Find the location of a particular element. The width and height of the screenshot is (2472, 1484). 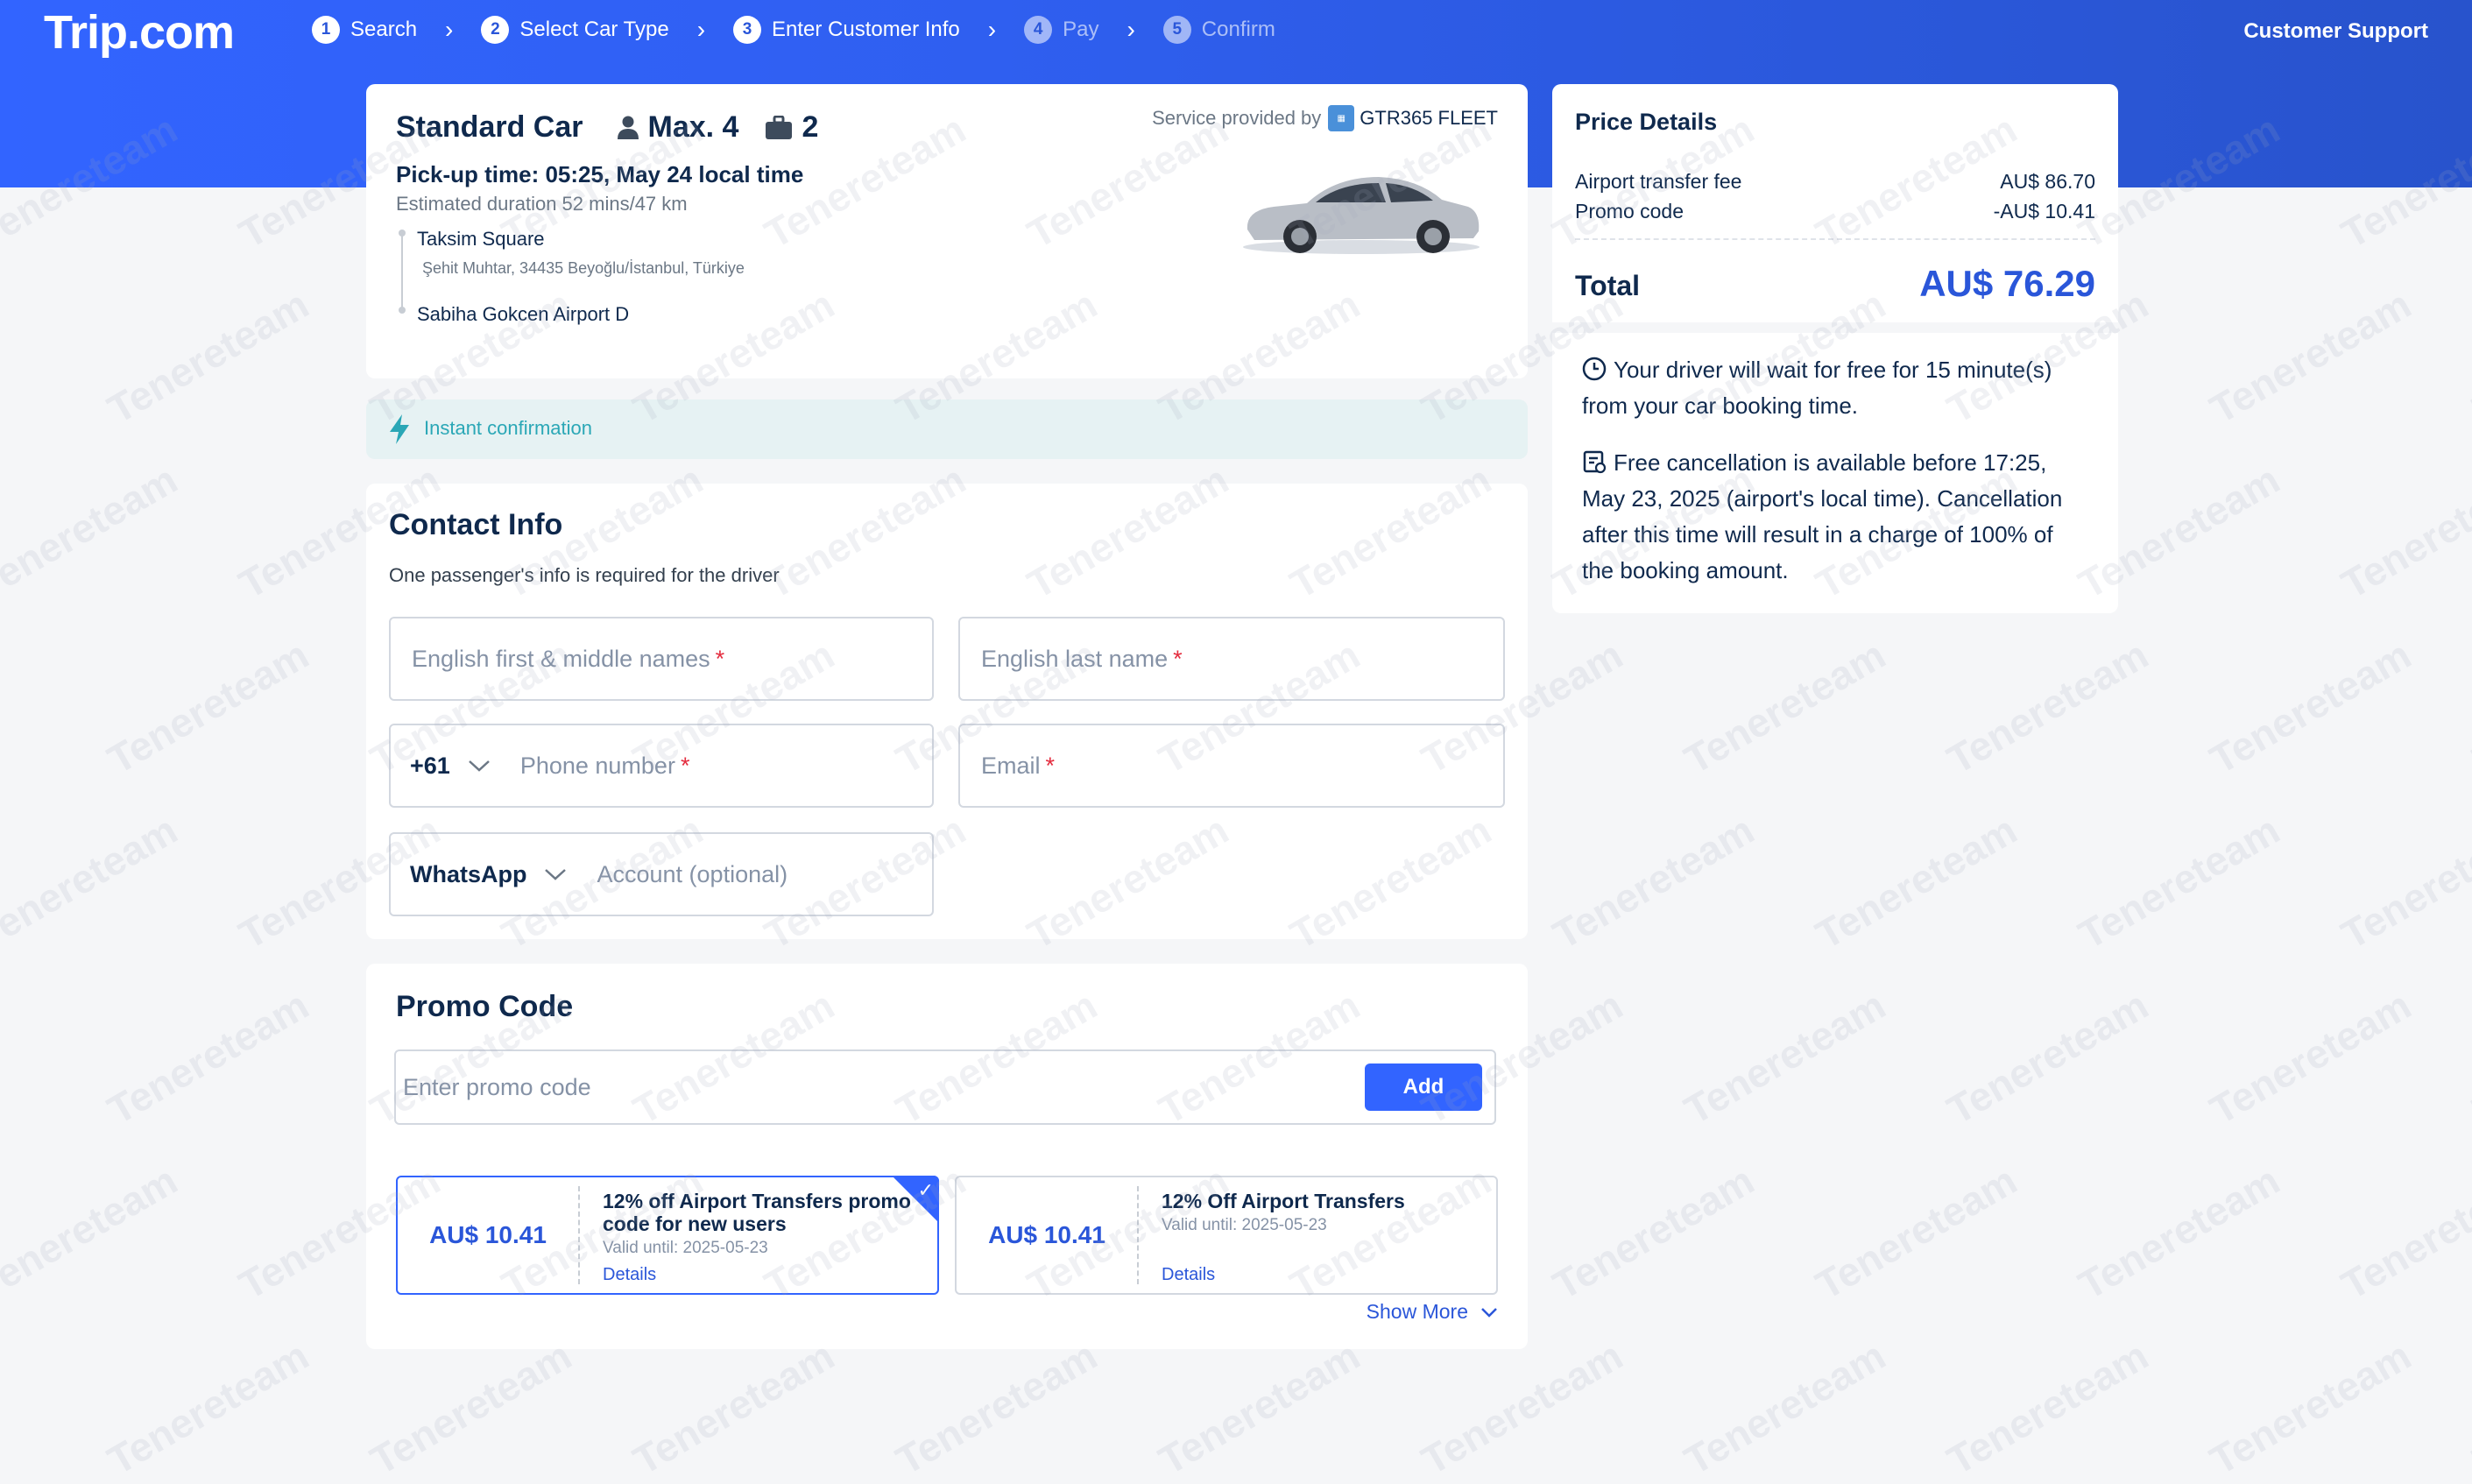

dropoff-location: Sabiha Gokcen Airport D is located at coordinates (523, 314).